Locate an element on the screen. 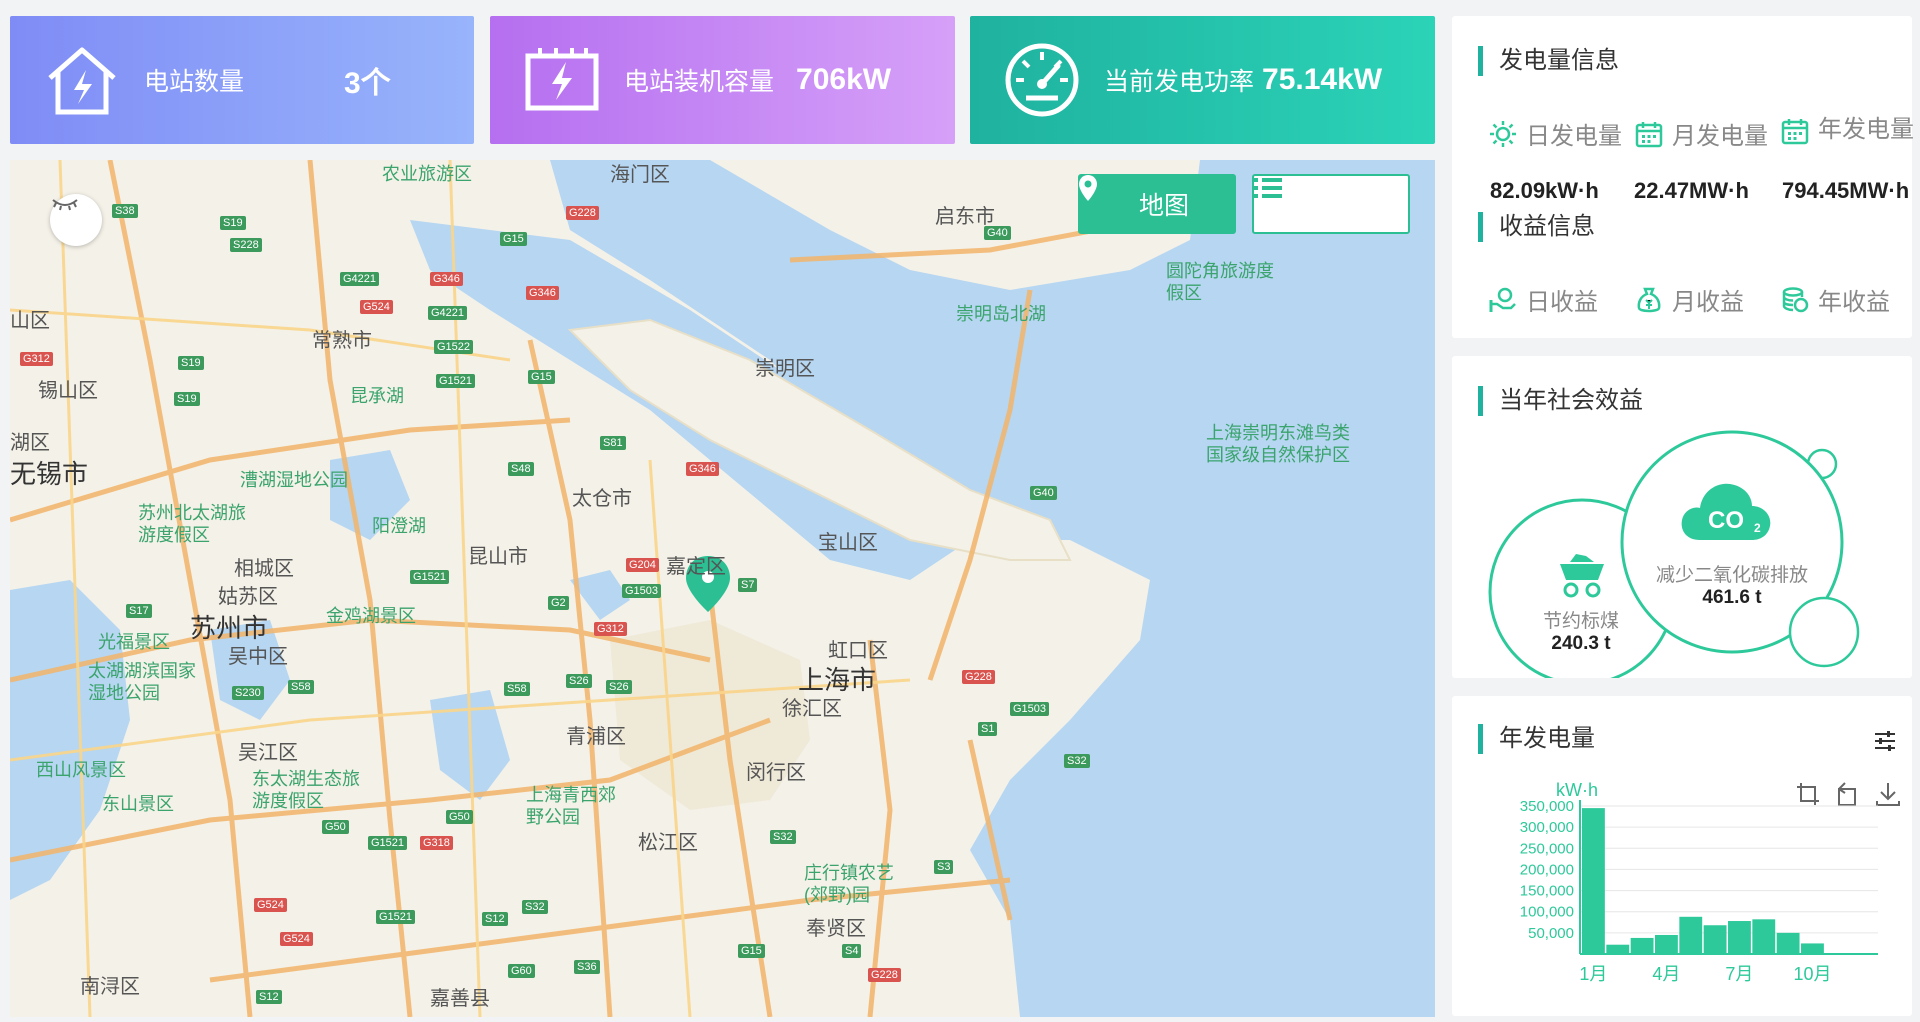 This screenshot has width=1920, height=1022. highway-shield: S17 is located at coordinates (139, 611).